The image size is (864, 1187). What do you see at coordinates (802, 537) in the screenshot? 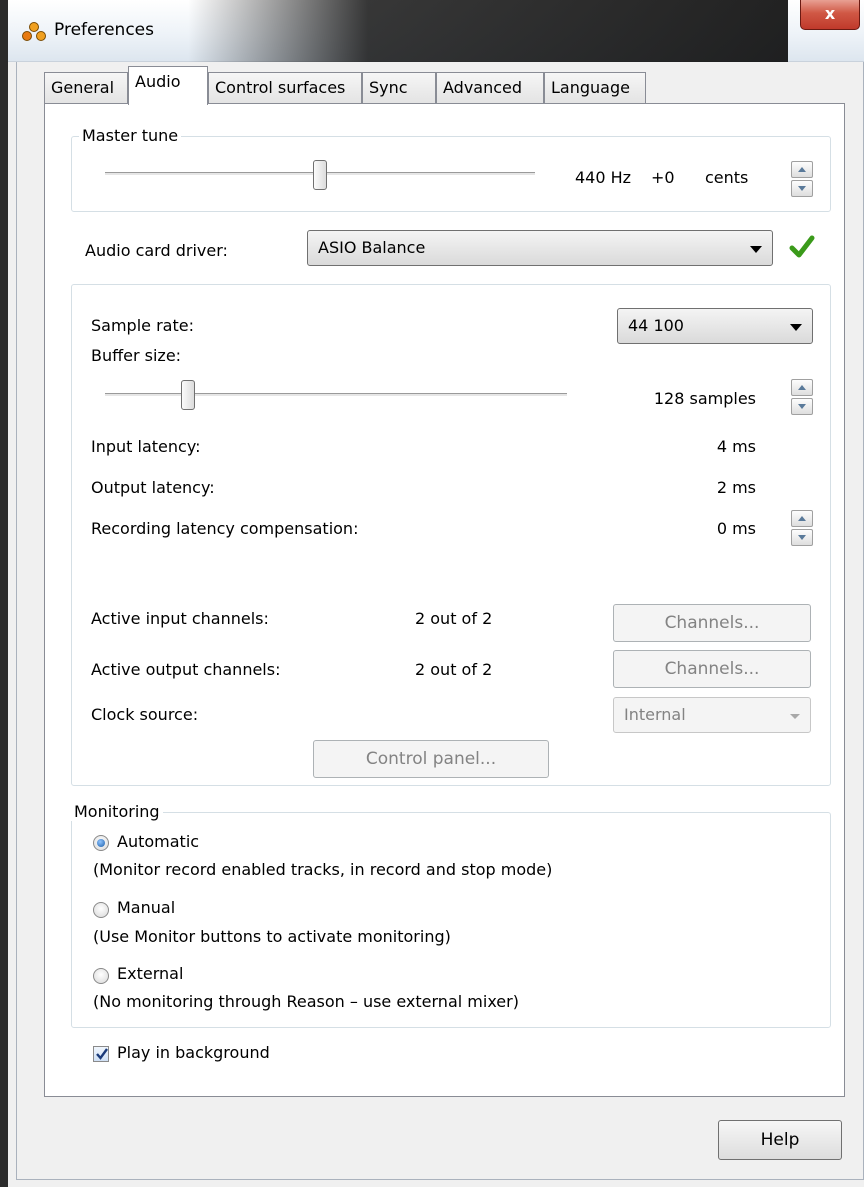
I see `recording-latency-down-button` at bounding box center [802, 537].